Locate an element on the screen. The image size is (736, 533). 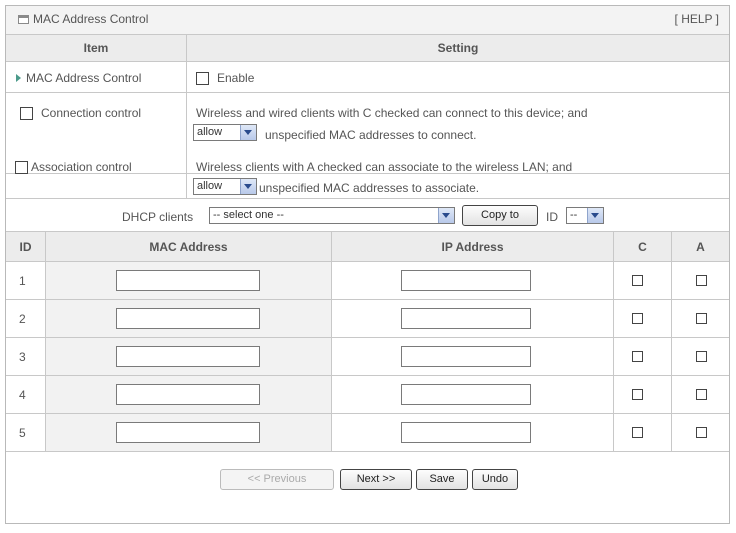
item-header: Item is located at coordinates (96, 48).